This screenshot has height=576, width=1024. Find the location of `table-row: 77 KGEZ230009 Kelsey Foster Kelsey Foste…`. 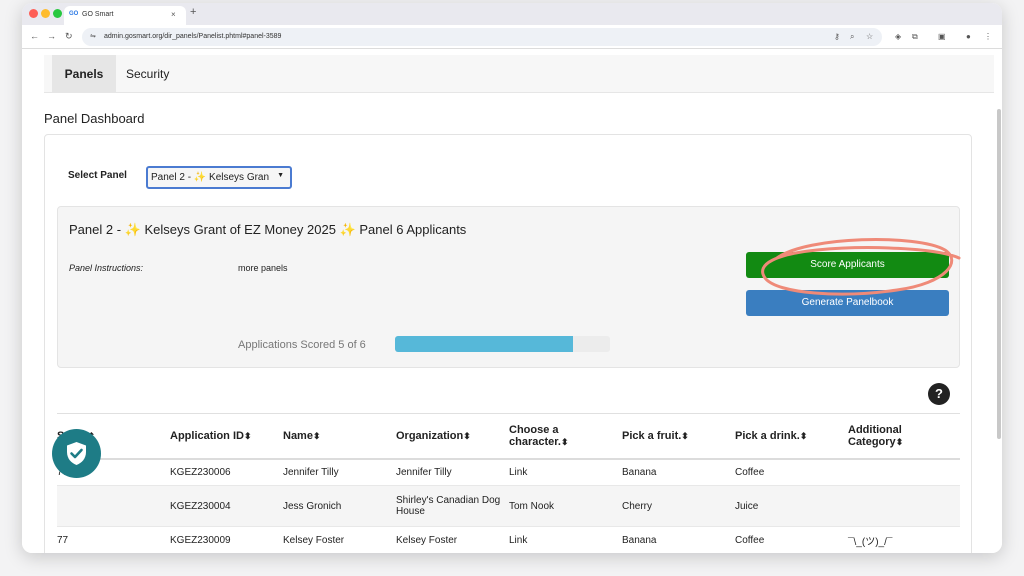

table-row: 77 KGEZ230009 Kelsey Foster Kelsey Foste… is located at coordinates (508, 539).